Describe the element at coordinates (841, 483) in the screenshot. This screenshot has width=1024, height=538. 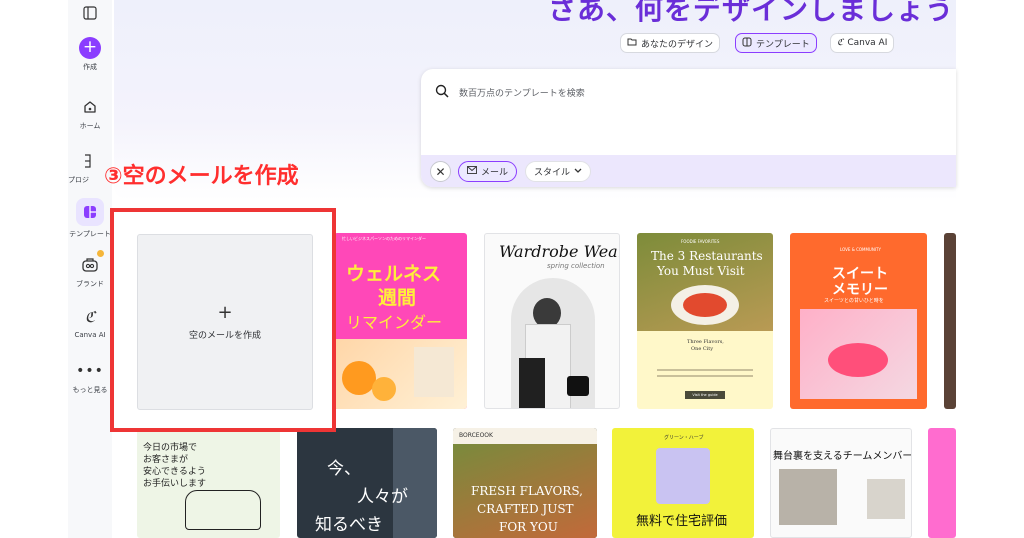
I see `template-team: 舞台裏を支えるチームメンバー` at that location.